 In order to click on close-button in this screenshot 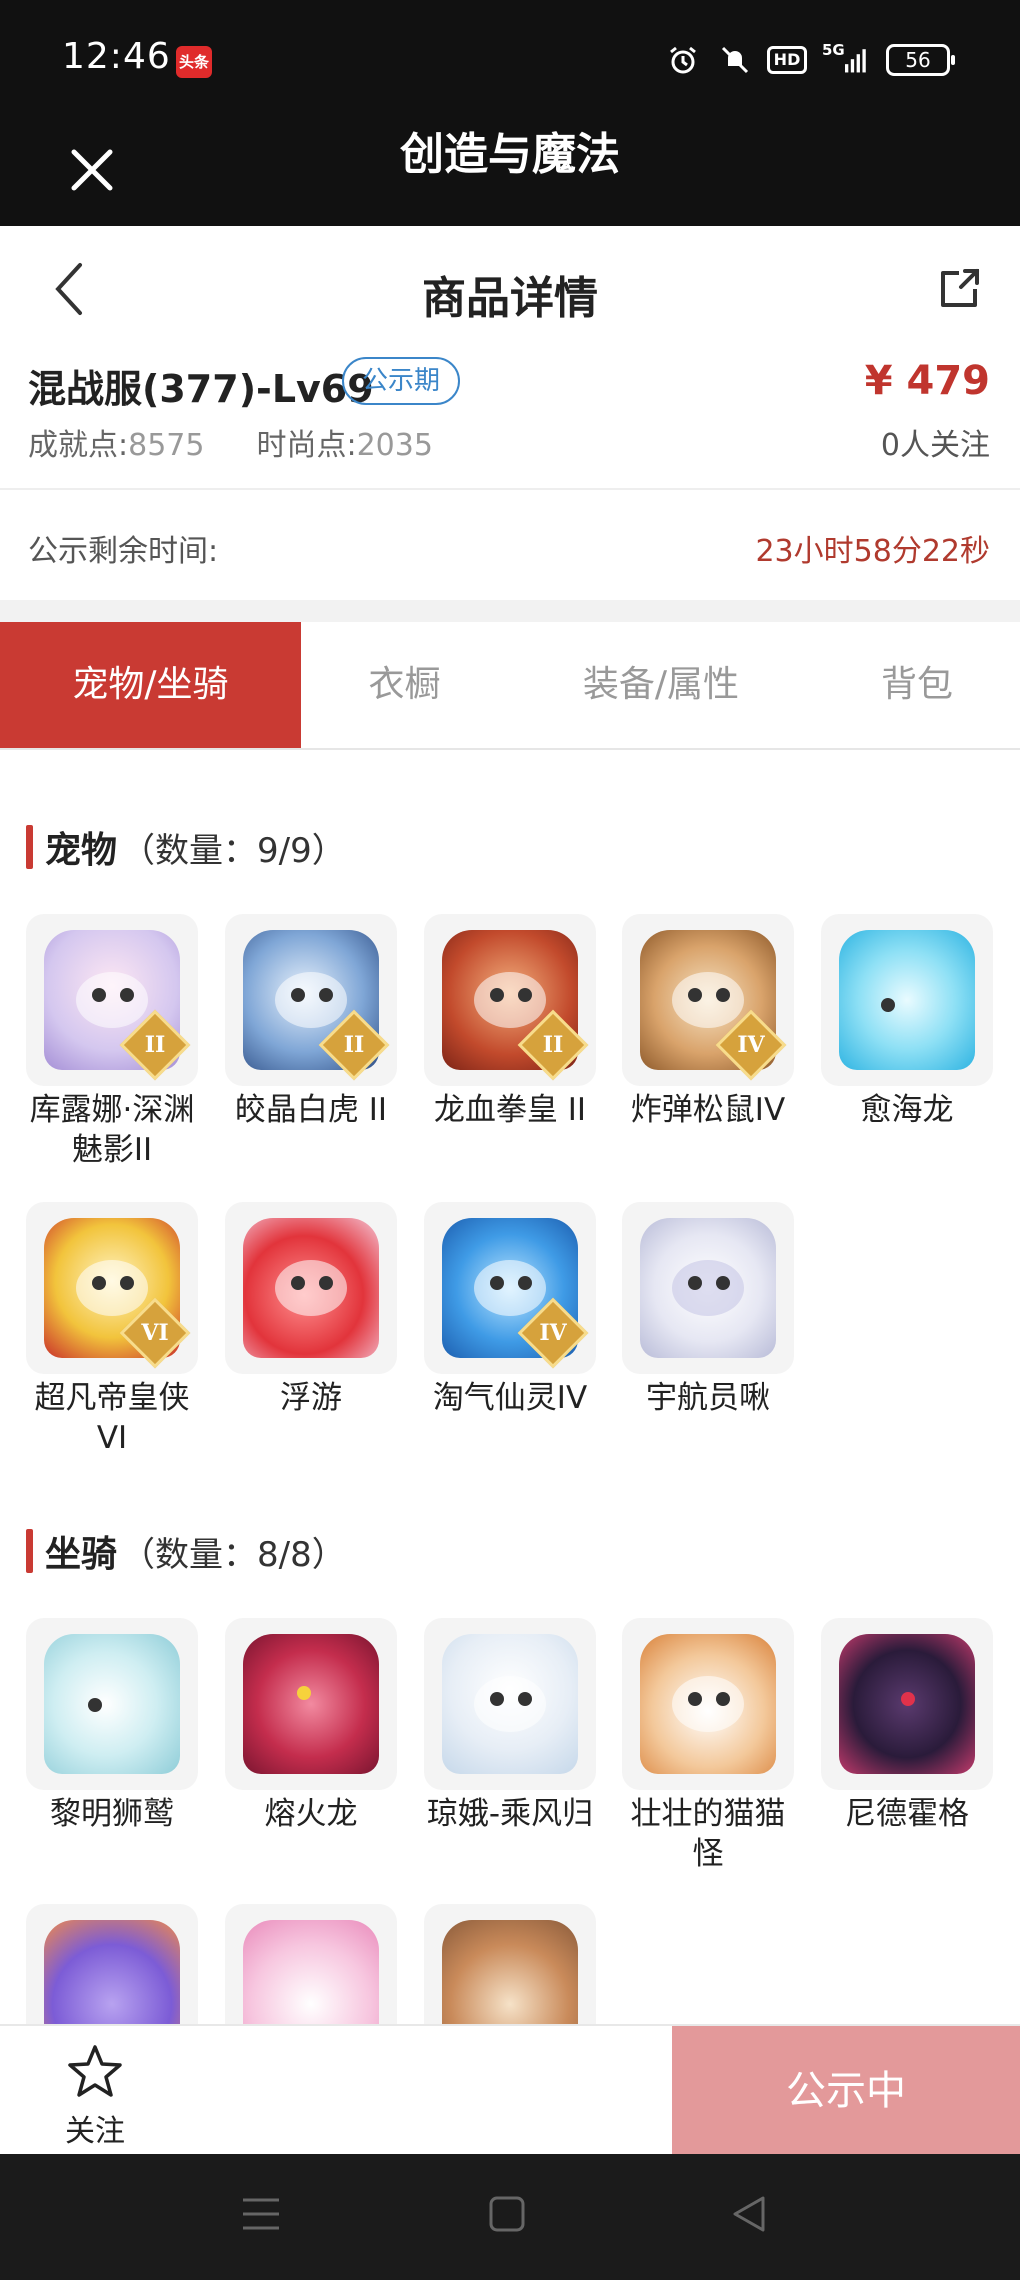, I will do `click(92, 170)`.